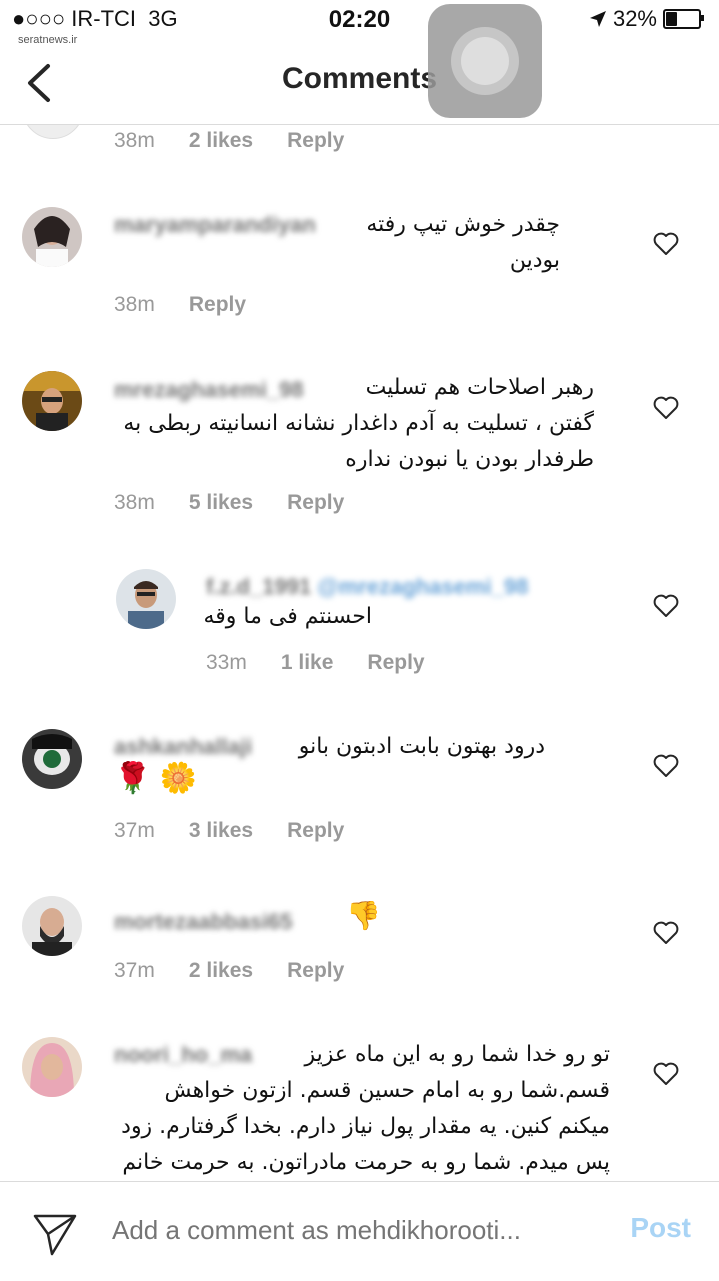 The width and height of the screenshot is (719, 1281). I want to click on status-right: 32%, so click(646, 19).